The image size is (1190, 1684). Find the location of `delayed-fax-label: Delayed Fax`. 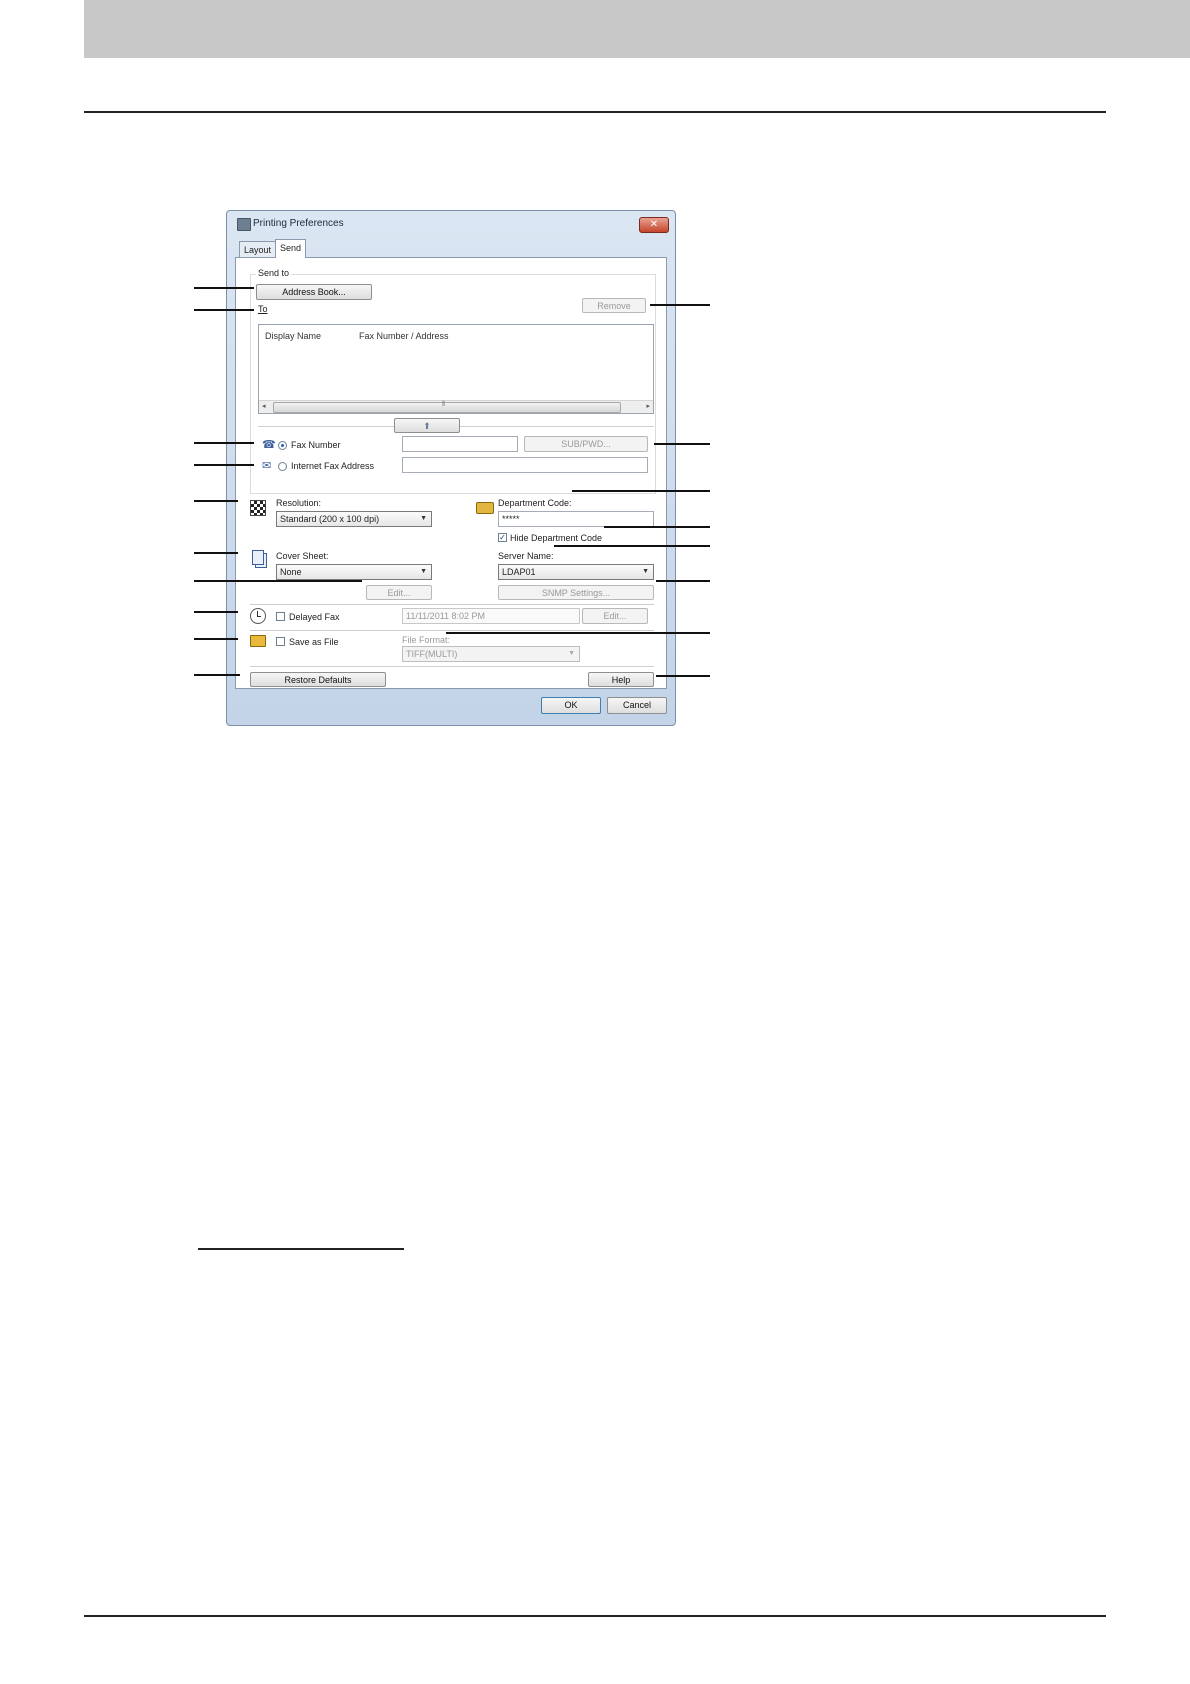

delayed-fax-label: Delayed Fax is located at coordinates (314, 617).